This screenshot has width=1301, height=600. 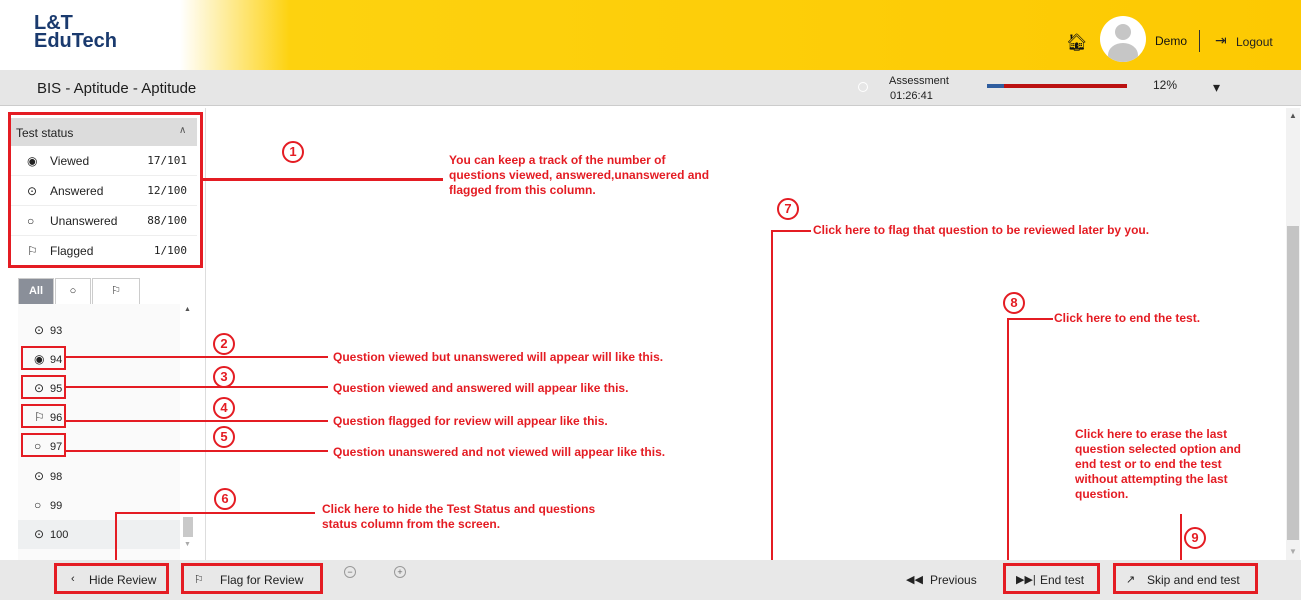 I want to click on question-item: ⊙ 93, so click(x=99, y=330).